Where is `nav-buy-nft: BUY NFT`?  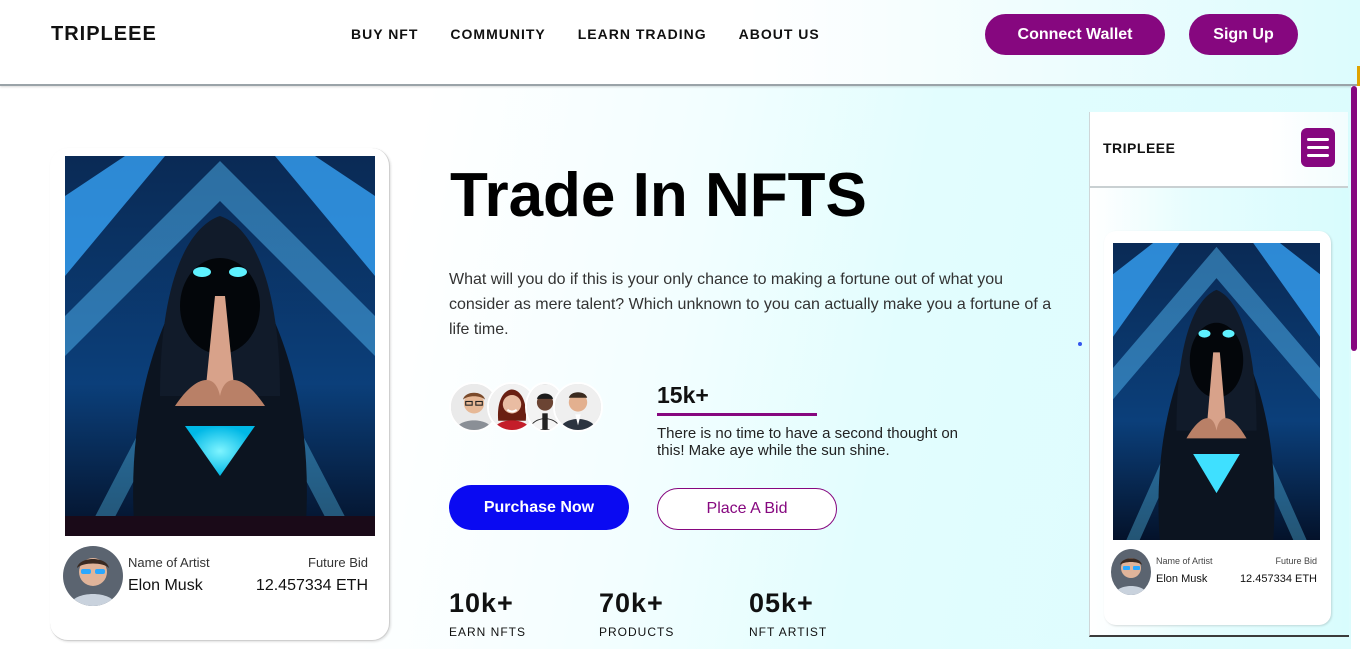
nav-buy-nft: BUY NFT is located at coordinates (384, 34).